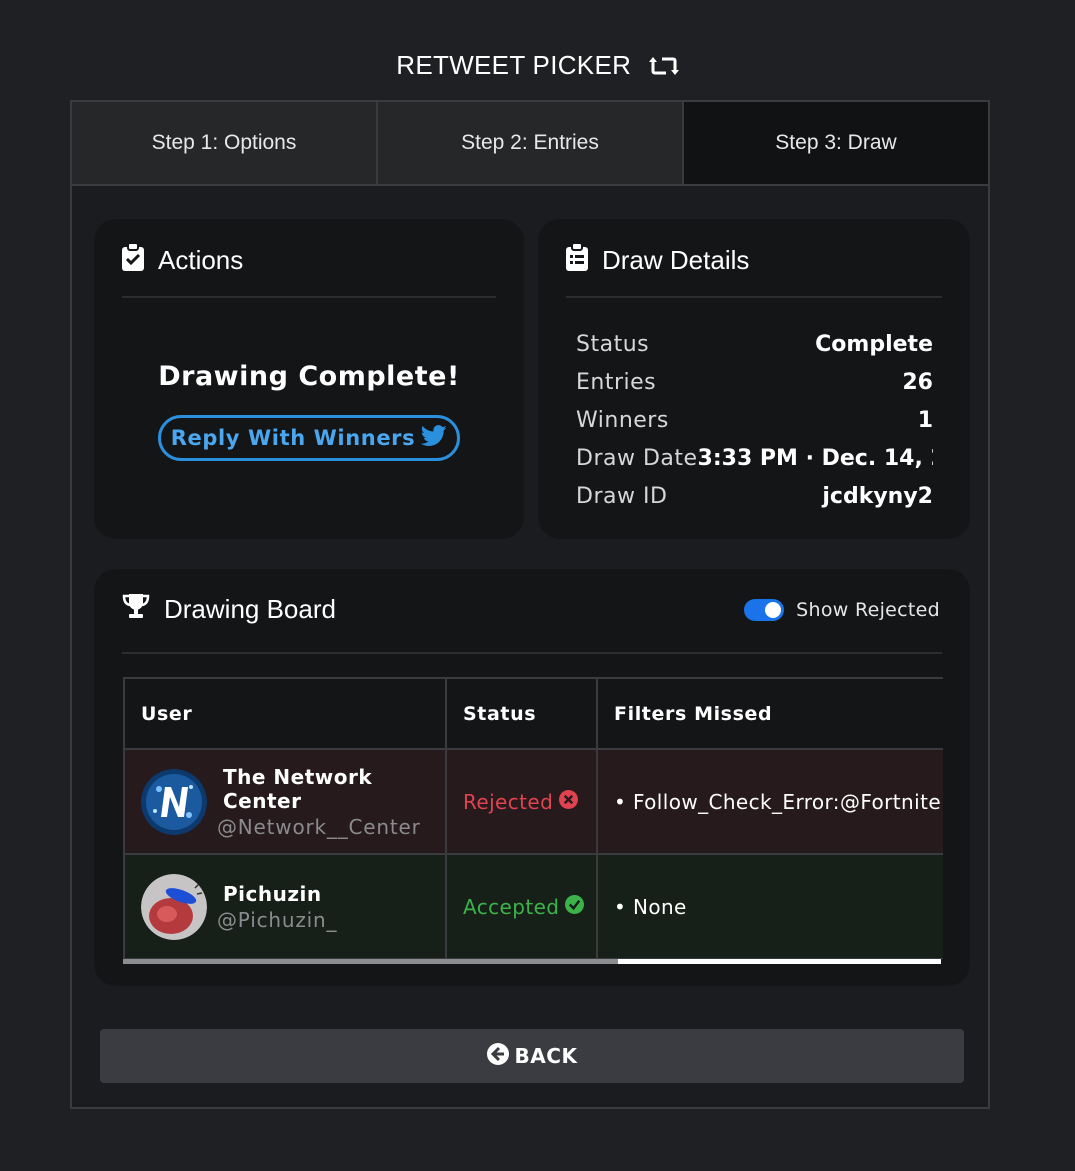  I want to click on reply-button-label: Reply With Winners, so click(293, 438).